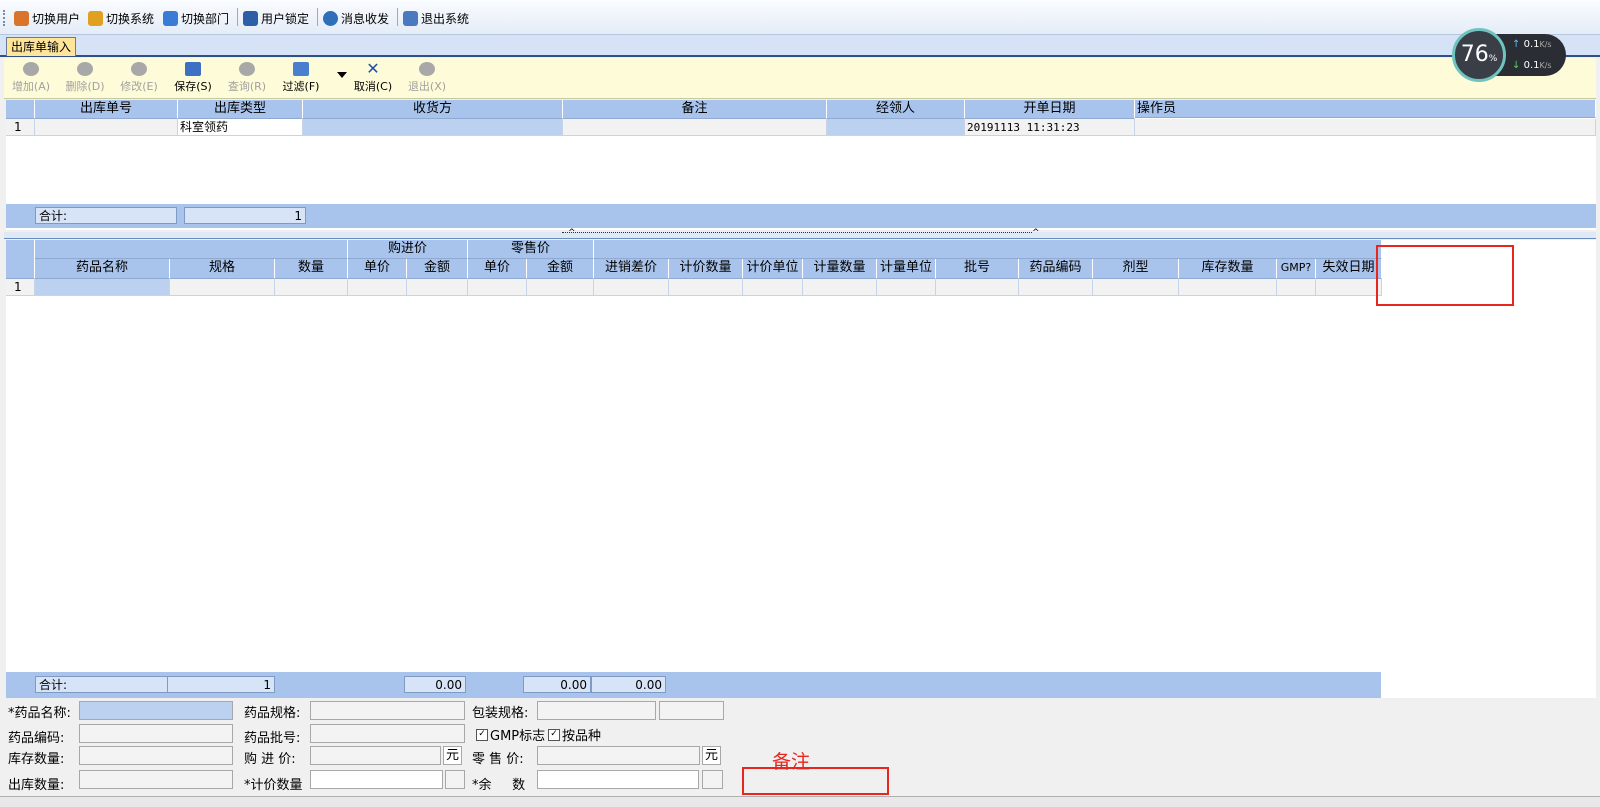 The height and width of the screenshot is (807, 1600). I want to click on open-date-cell: 20191113 11:31:23, so click(1050, 127).